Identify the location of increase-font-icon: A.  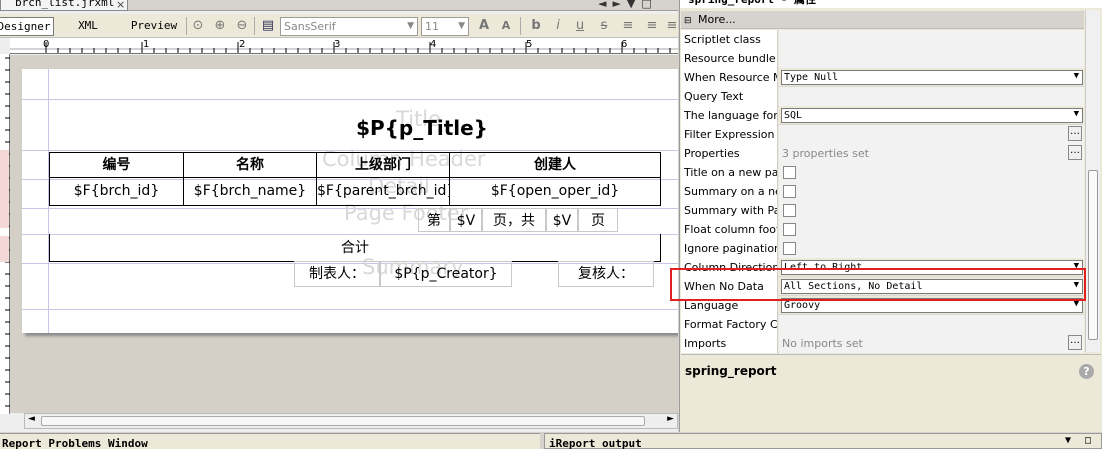
(484, 26).